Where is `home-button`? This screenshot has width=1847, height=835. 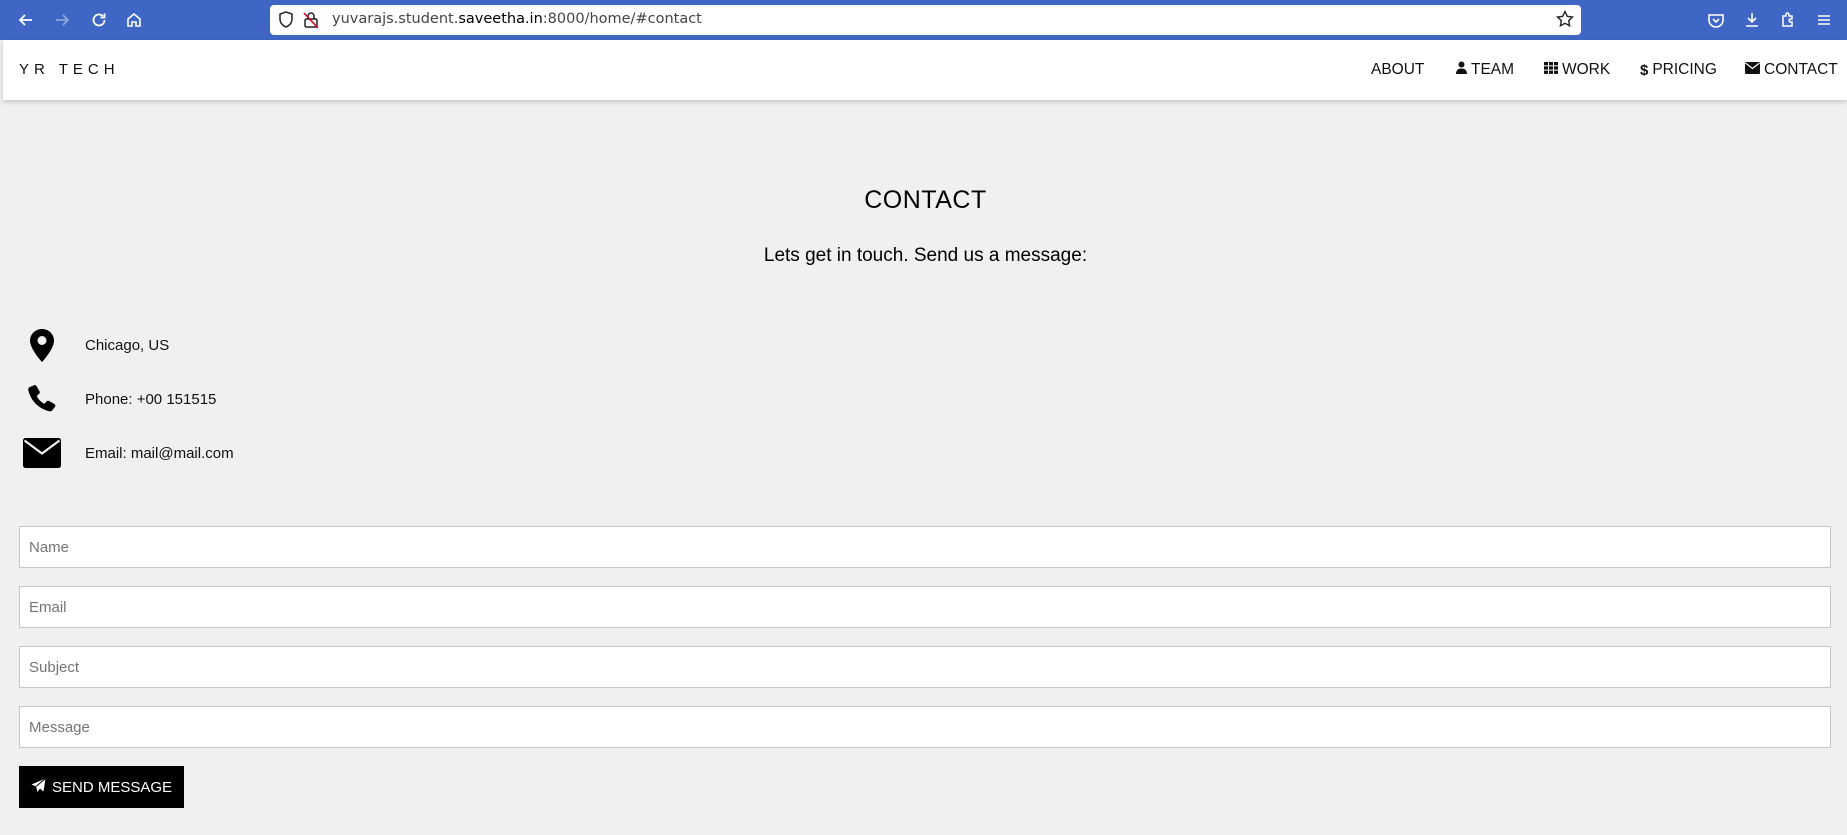
home-button is located at coordinates (134, 20).